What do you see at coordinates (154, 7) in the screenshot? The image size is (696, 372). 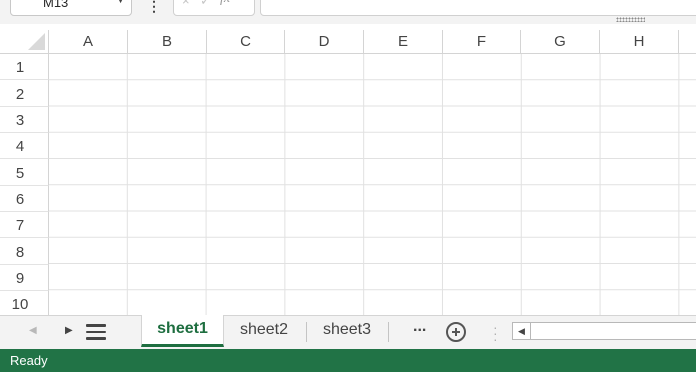 I see `more-options-icon: ⋮` at bounding box center [154, 7].